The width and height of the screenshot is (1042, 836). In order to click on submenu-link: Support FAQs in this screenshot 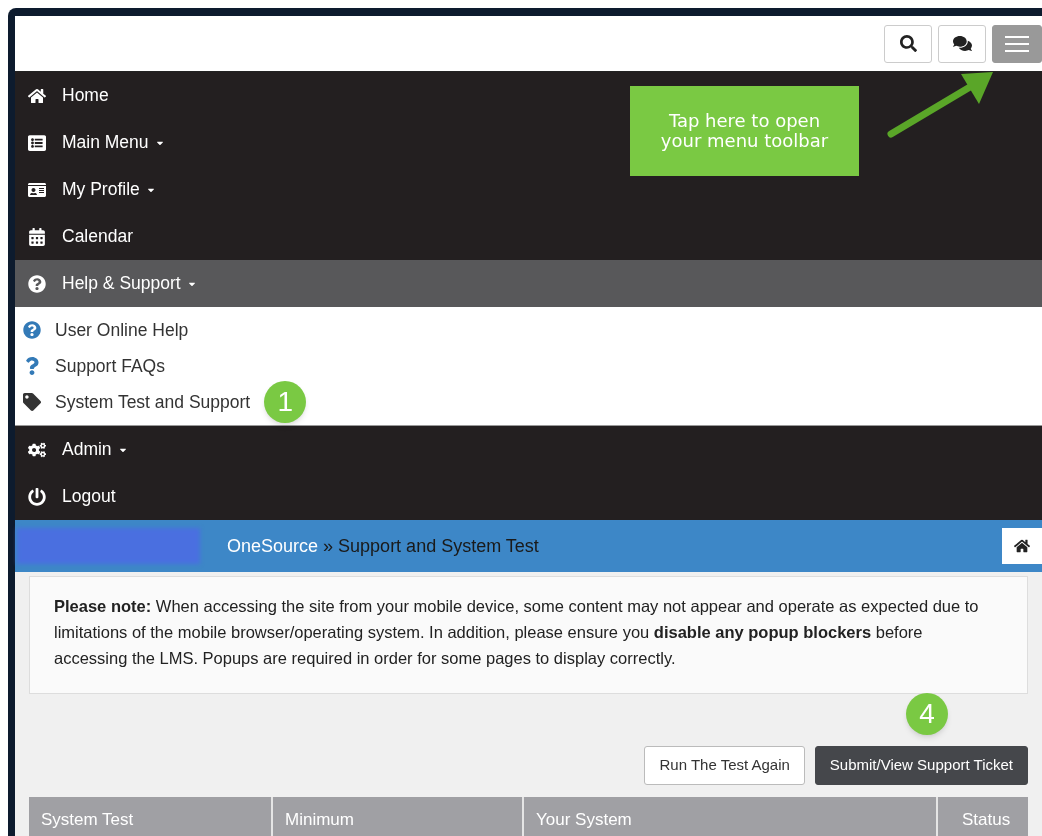, I will do `click(110, 366)`.